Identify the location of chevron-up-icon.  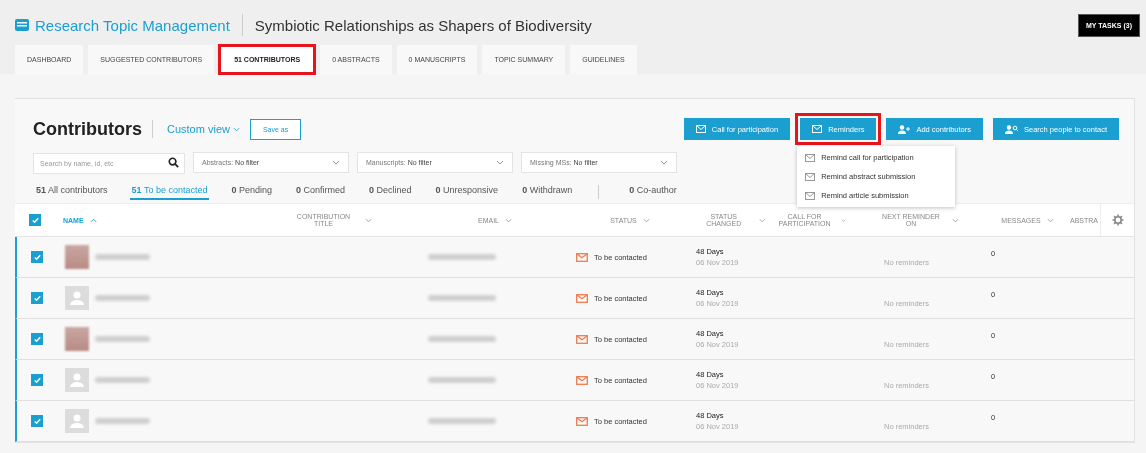
(93, 220).